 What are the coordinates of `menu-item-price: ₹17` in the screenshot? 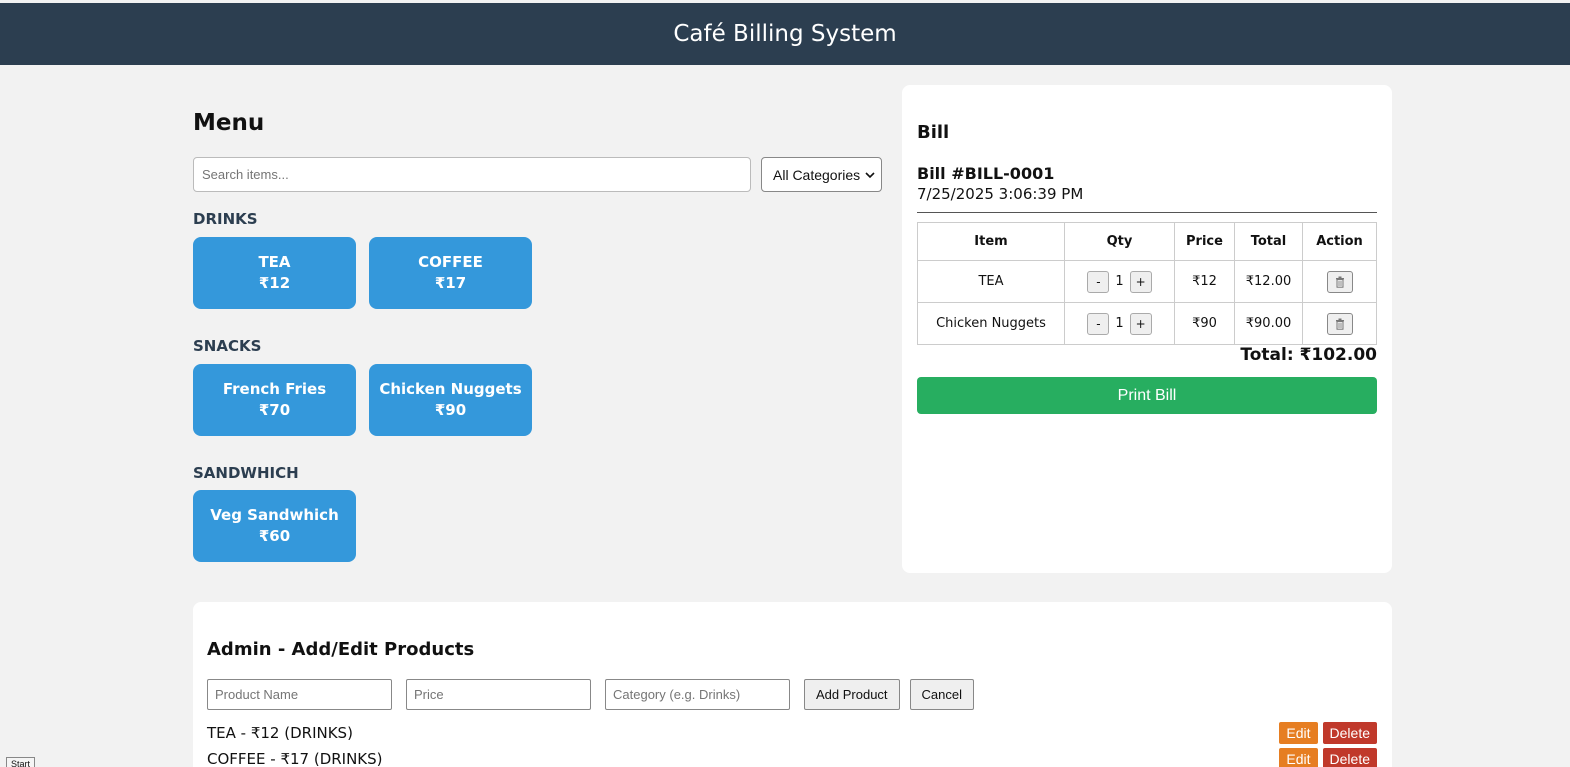 It's located at (450, 283).